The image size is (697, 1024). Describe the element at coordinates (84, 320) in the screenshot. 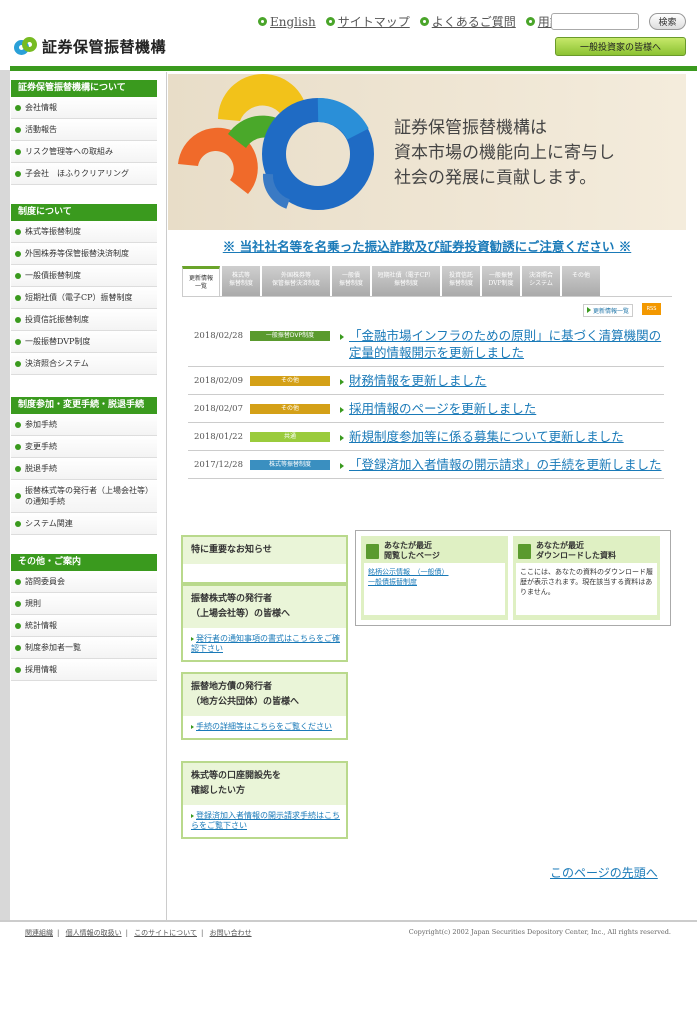

I see `sidebar-item-trust: 投資信託振替制度` at that location.